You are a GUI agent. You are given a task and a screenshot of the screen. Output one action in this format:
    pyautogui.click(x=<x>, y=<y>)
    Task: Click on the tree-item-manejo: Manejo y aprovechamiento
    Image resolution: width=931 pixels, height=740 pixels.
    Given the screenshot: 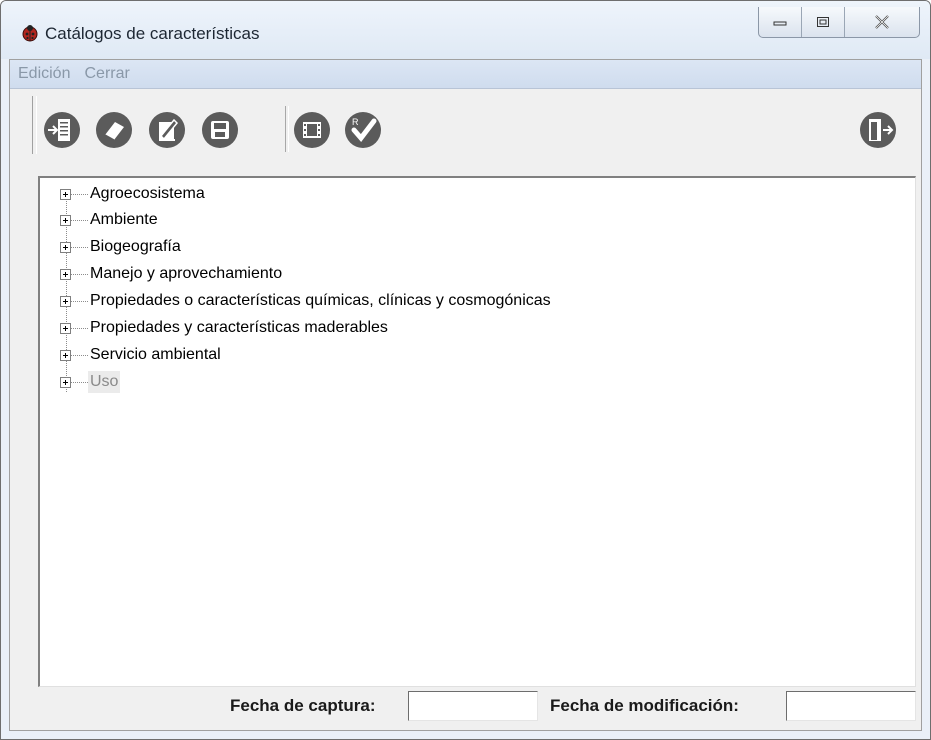 What is the action you would take?
    pyautogui.click(x=172, y=274)
    